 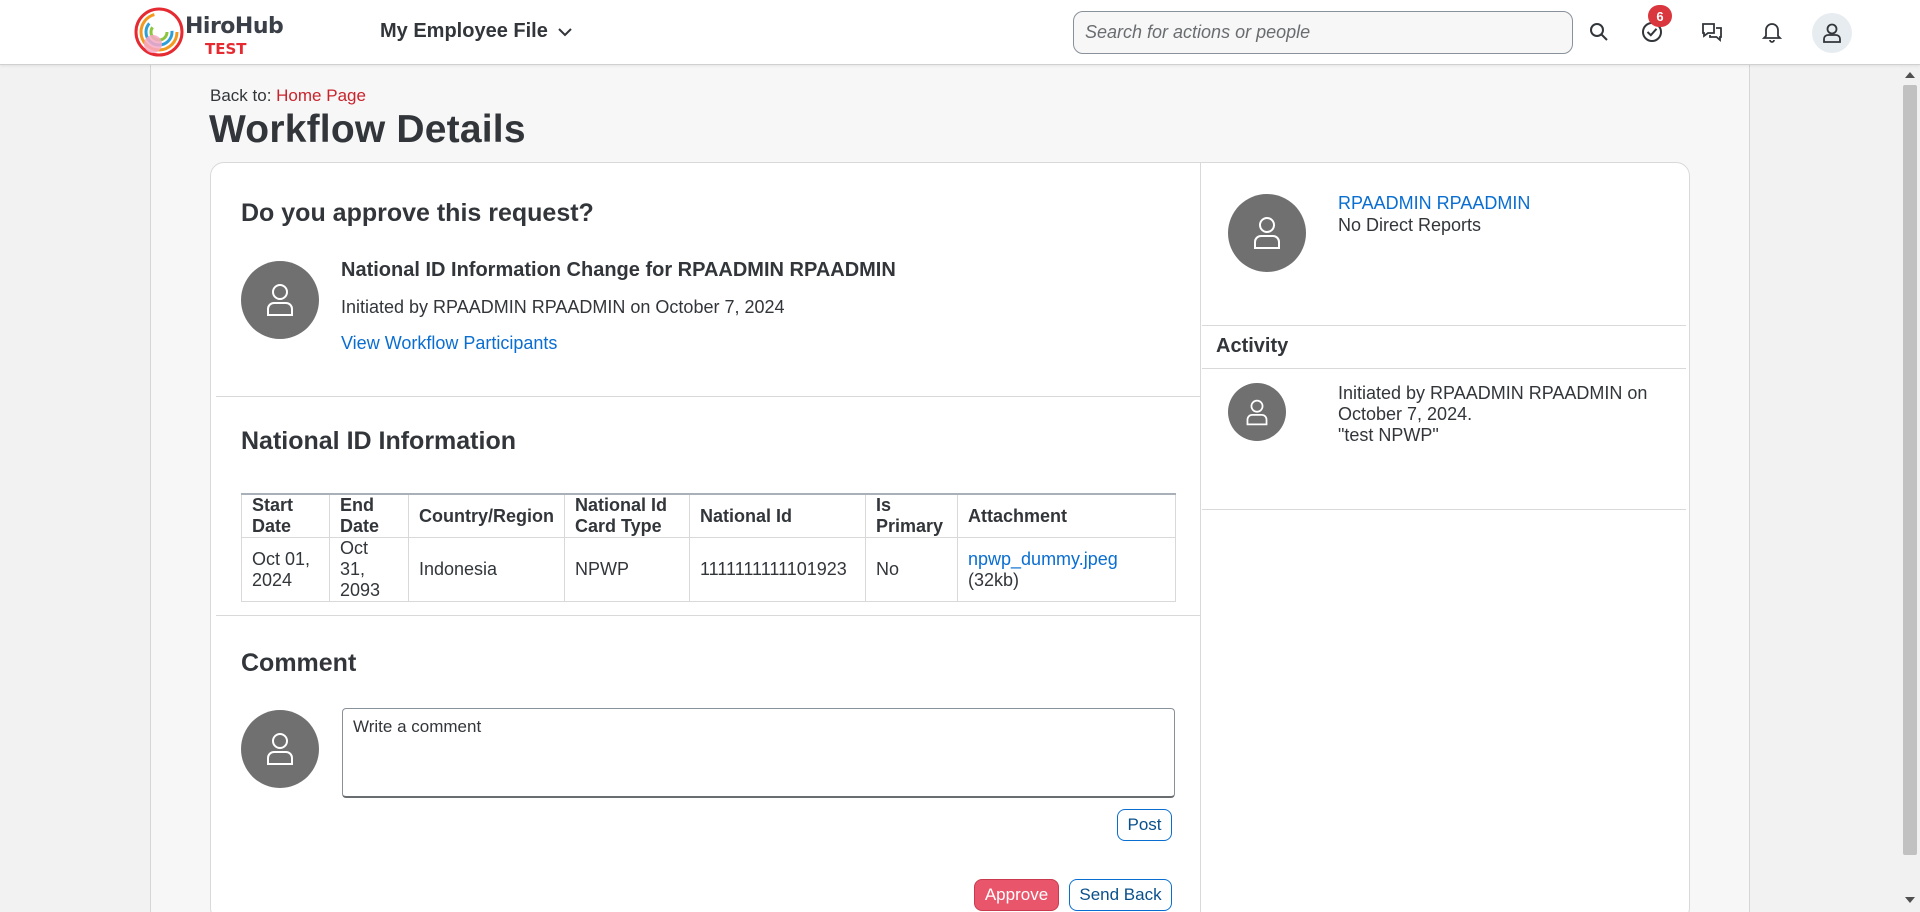 I want to click on activity-avatar, so click(x=1257, y=412).